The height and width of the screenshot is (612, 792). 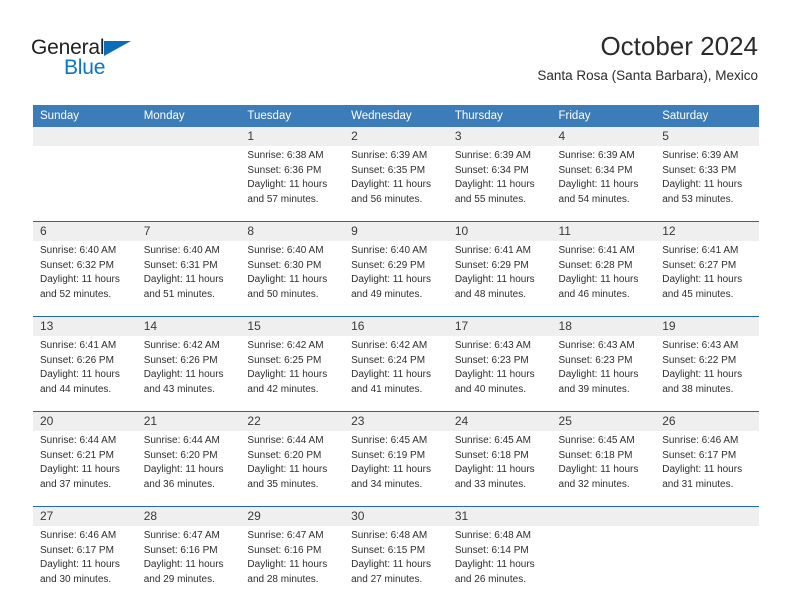 What do you see at coordinates (85, 421) in the screenshot?
I see `day-number-20: 20` at bounding box center [85, 421].